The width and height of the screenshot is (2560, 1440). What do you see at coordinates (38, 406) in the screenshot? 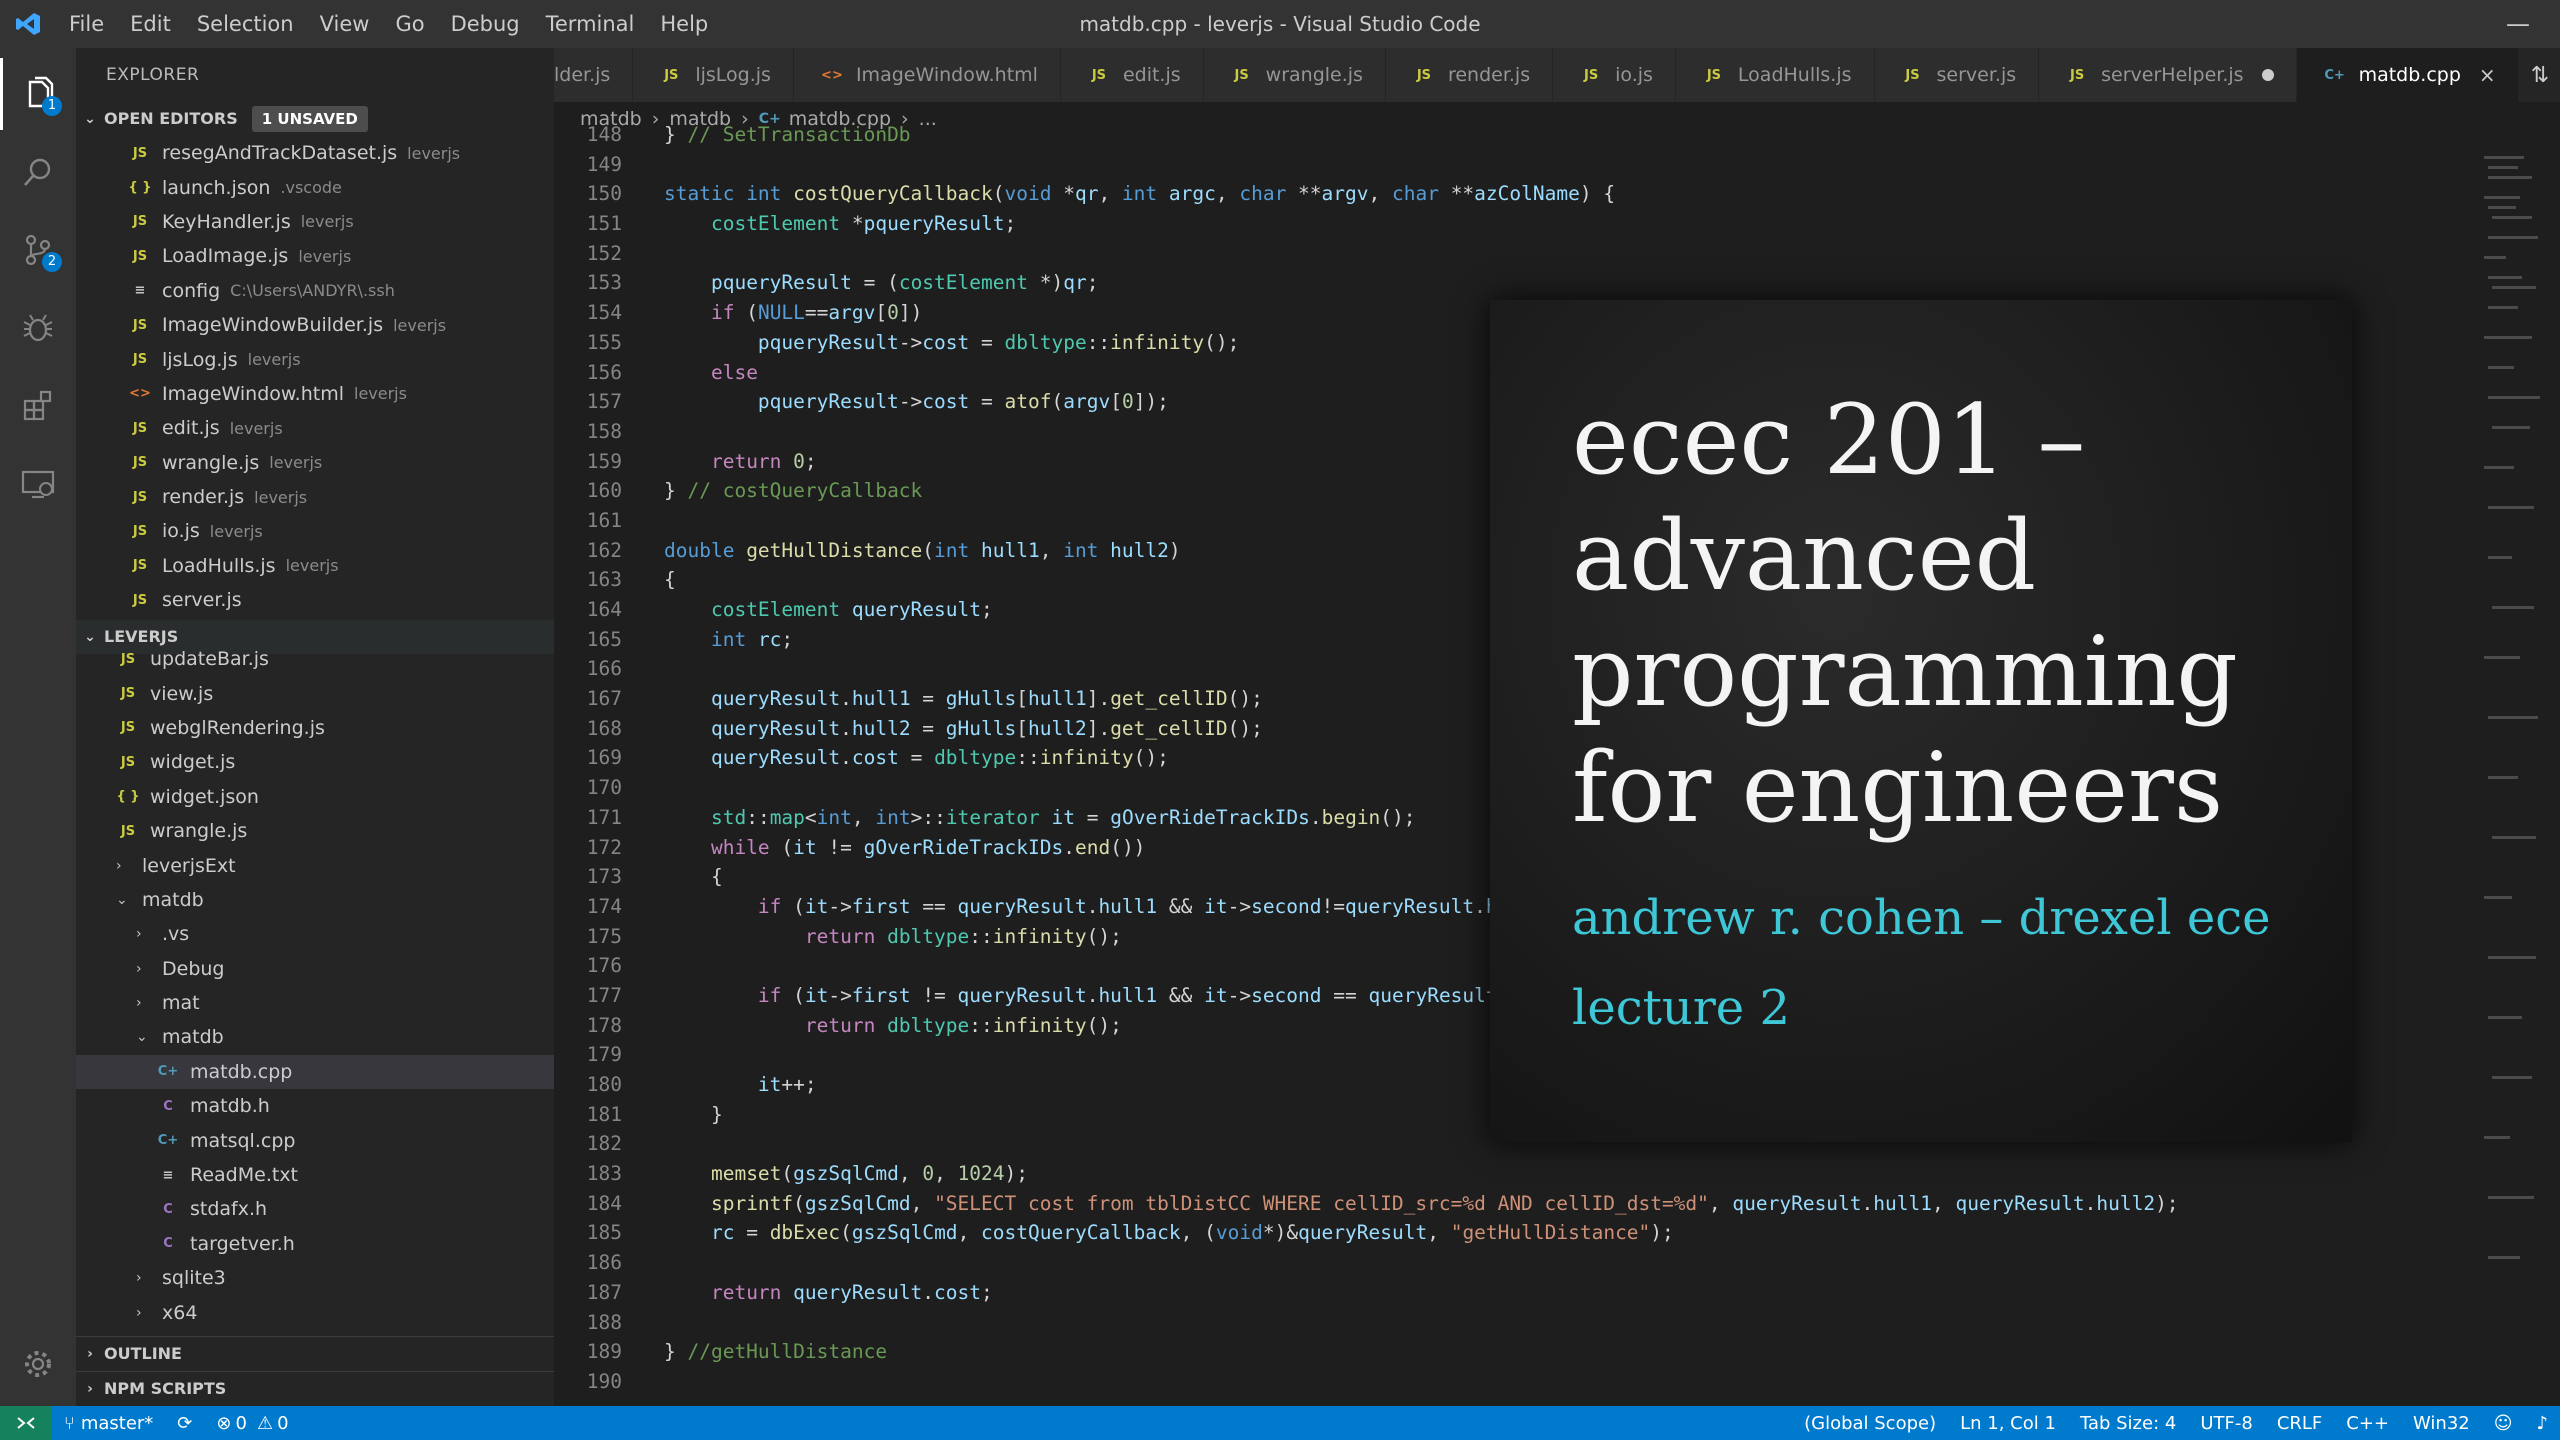
I see `extensions-icon` at bounding box center [38, 406].